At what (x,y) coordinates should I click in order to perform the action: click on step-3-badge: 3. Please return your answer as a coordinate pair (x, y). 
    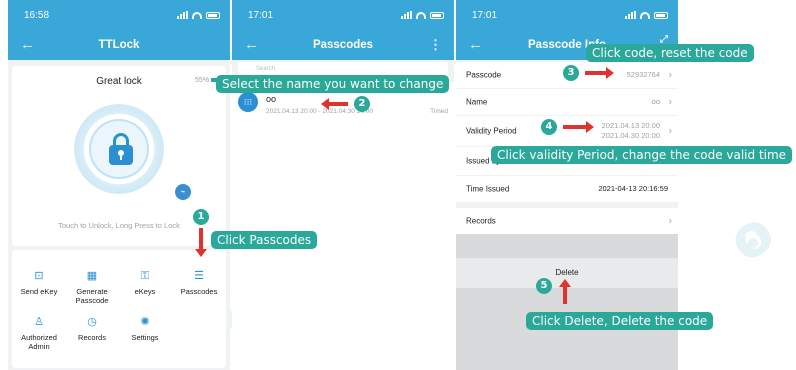
    Looking at the image, I should click on (571, 73).